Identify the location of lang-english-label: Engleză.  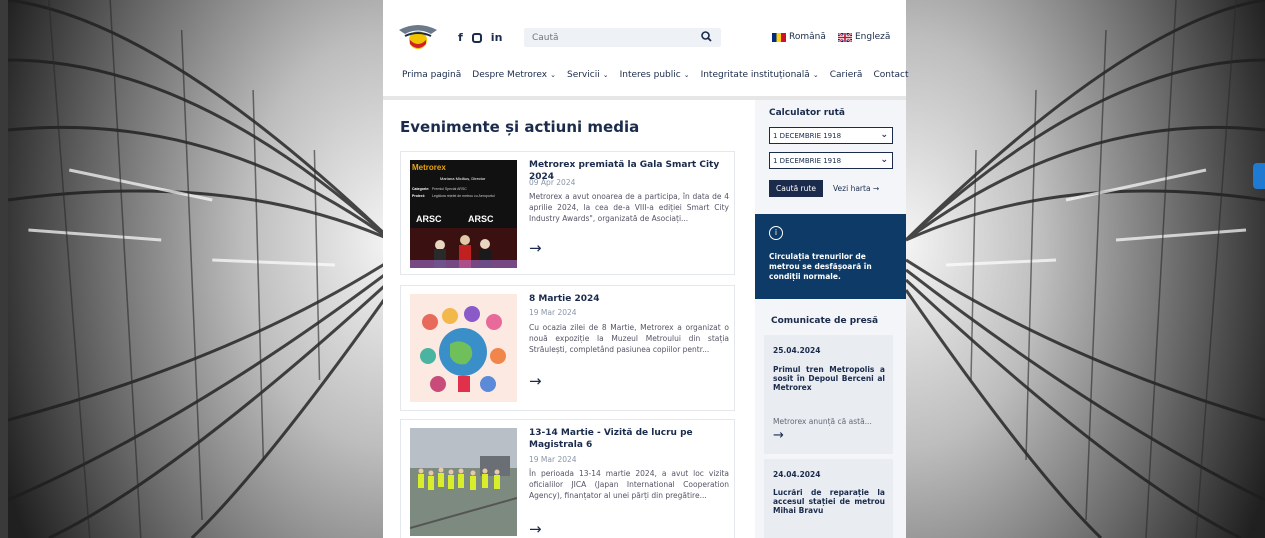
(873, 37).